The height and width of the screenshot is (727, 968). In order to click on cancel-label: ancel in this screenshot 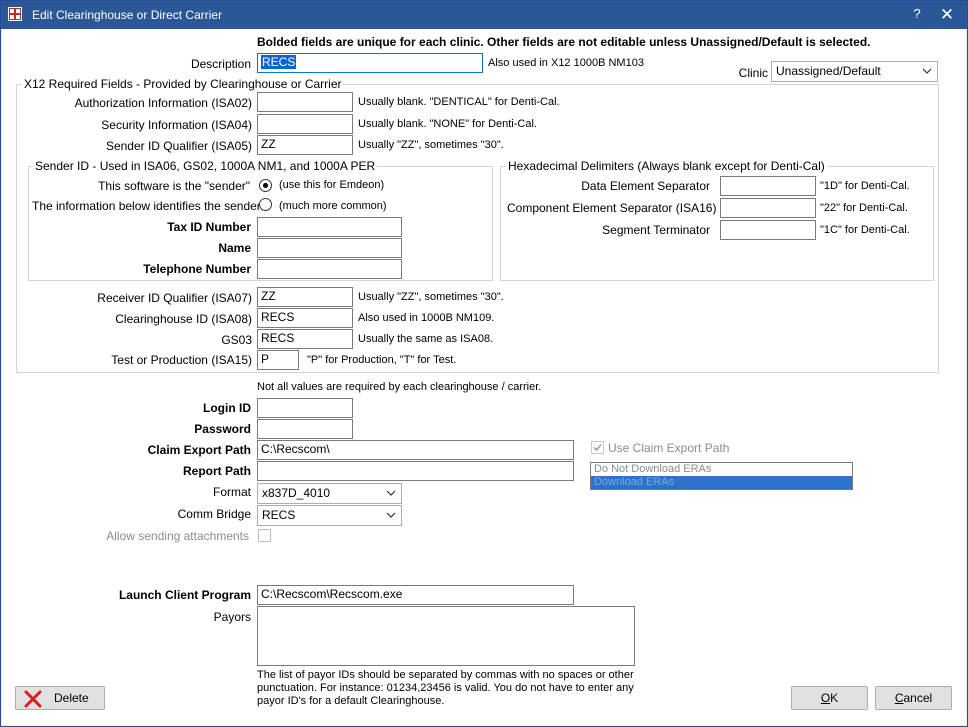, I will do `click(918, 698)`.